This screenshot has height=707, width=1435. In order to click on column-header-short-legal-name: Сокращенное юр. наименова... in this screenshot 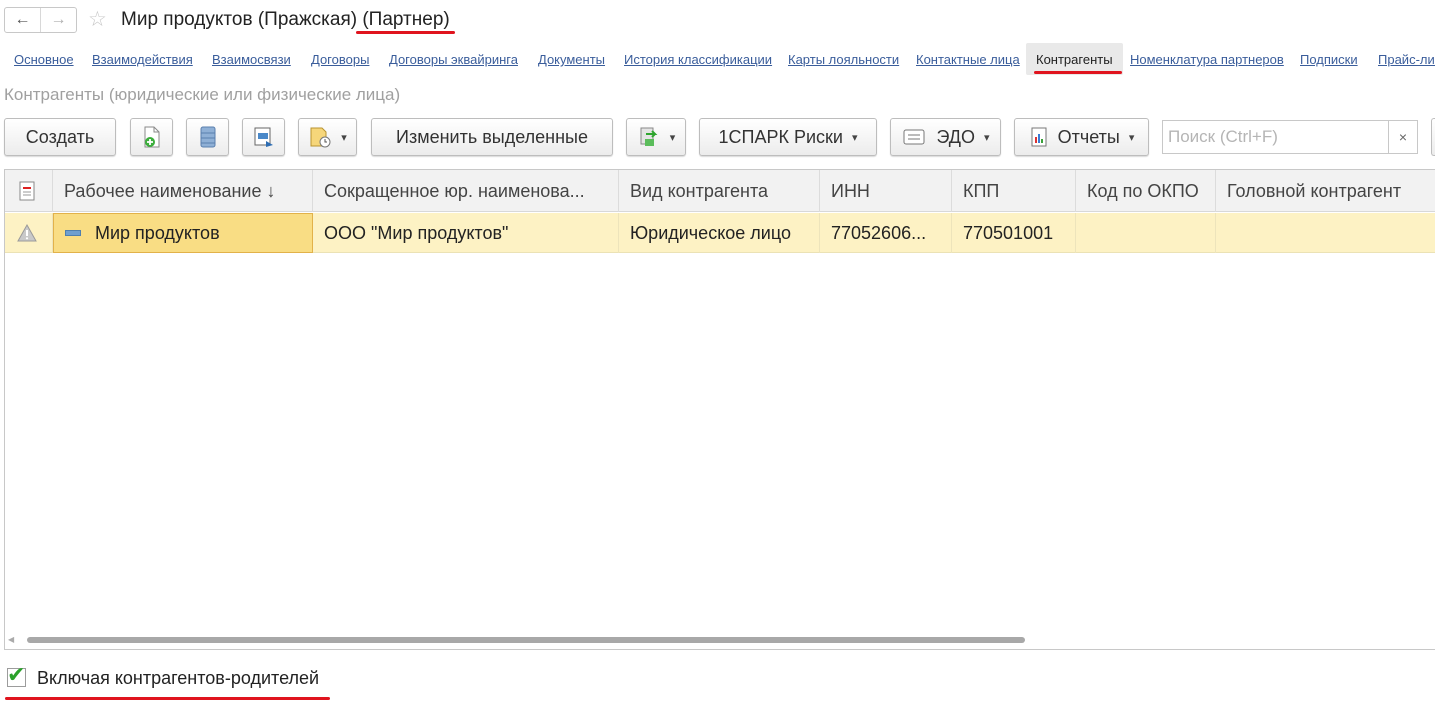, I will do `click(466, 191)`.